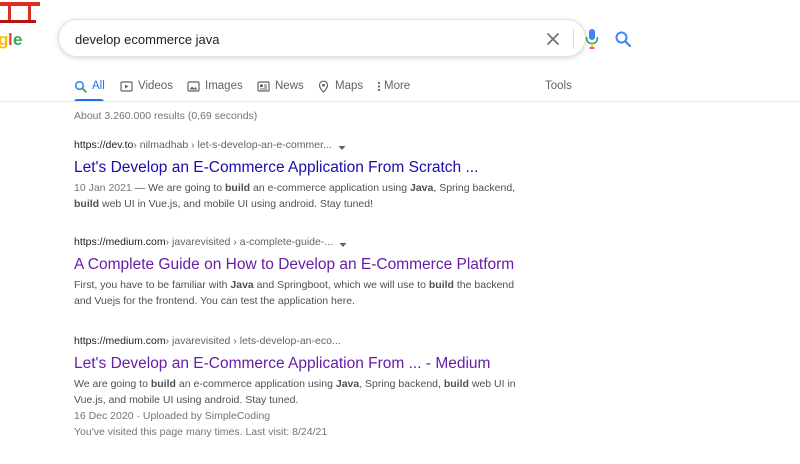 Image resolution: width=800 pixels, height=464 pixels. Describe the element at coordinates (178, 188) in the screenshot. I see `snippet-text: — We are going to` at that location.